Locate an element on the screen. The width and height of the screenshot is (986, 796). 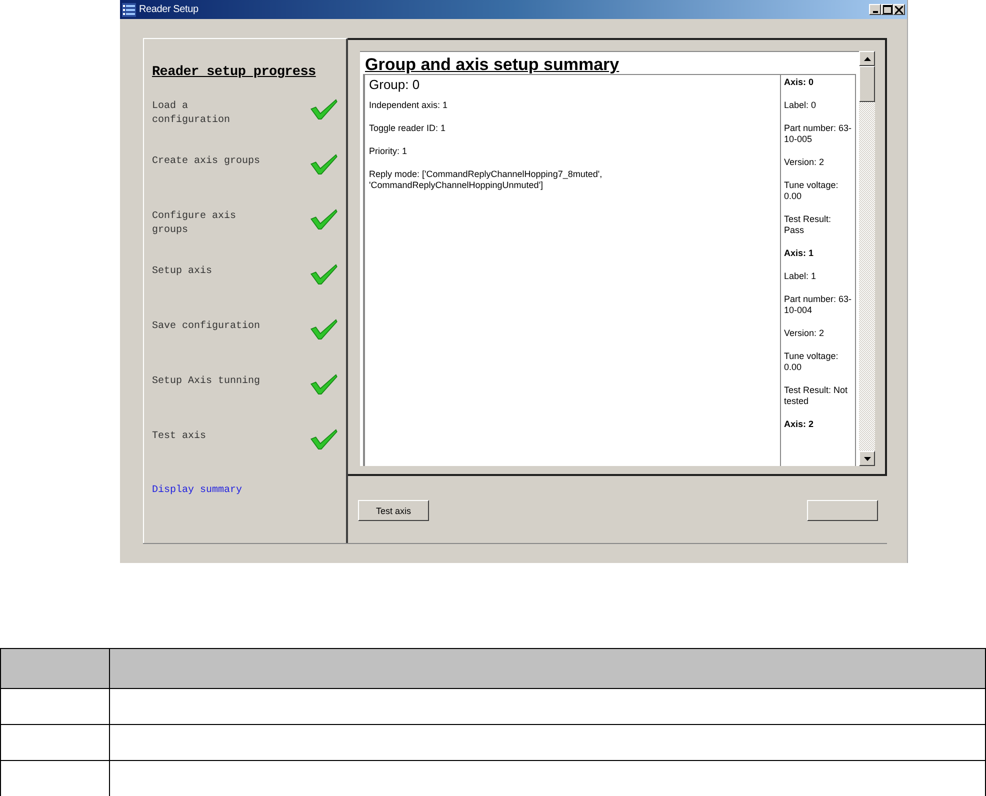
group-detail: Toggle reader ID: 1 is located at coordinates (408, 128).